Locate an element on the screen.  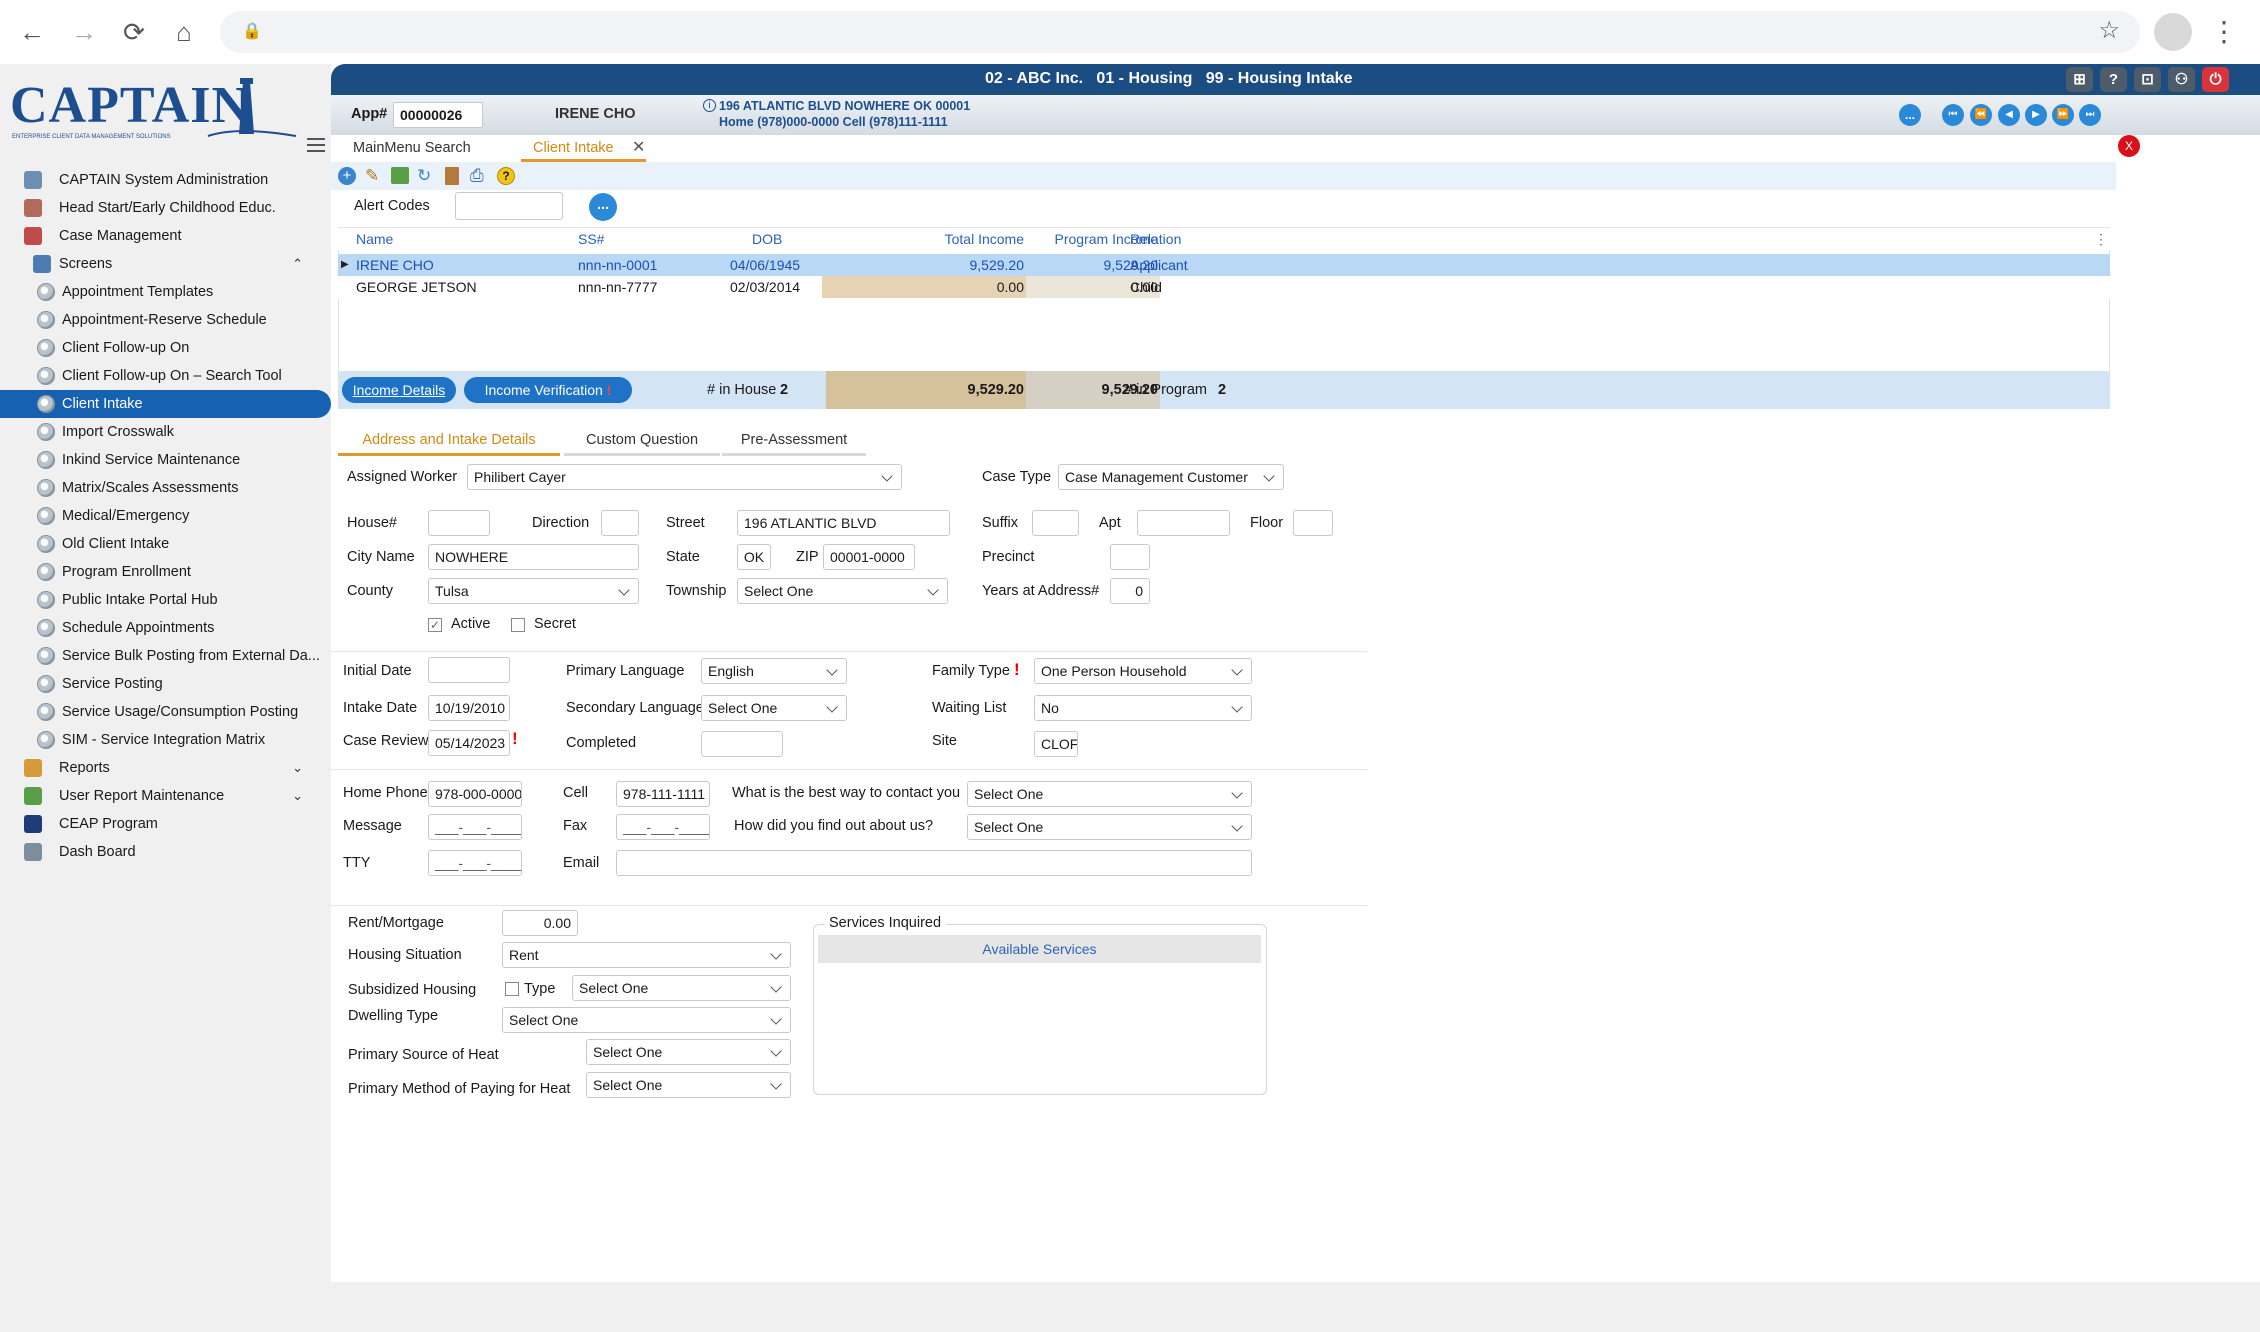
tab-pre-assessment: Pre-Assessment is located at coordinates (794, 441).